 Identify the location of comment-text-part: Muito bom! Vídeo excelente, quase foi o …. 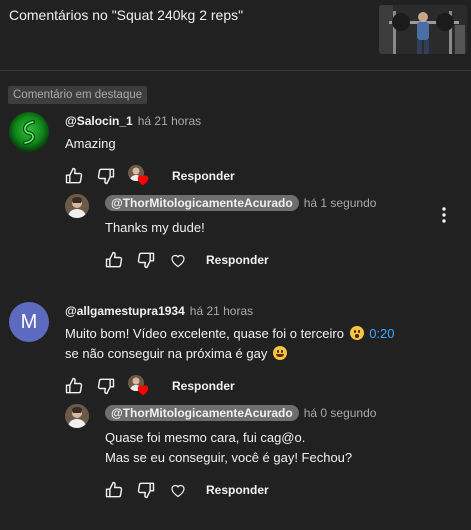
(204, 333).